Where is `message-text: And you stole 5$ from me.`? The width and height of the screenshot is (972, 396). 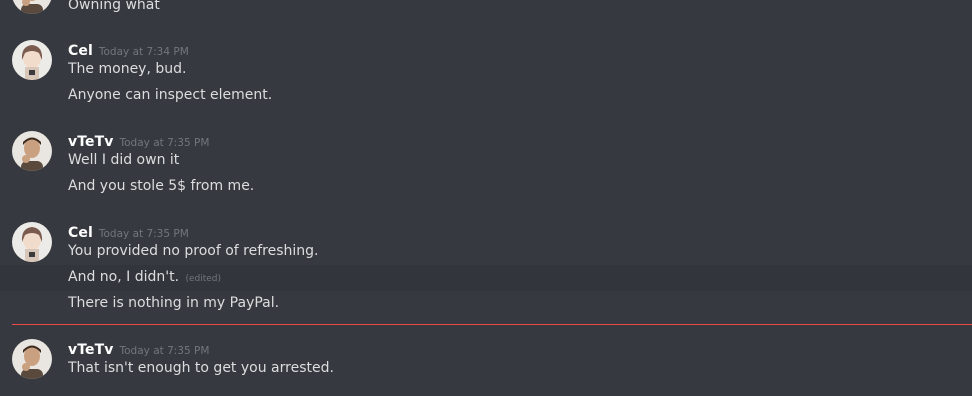
message-text: And you stole 5$ from me. is located at coordinates (161, 186).